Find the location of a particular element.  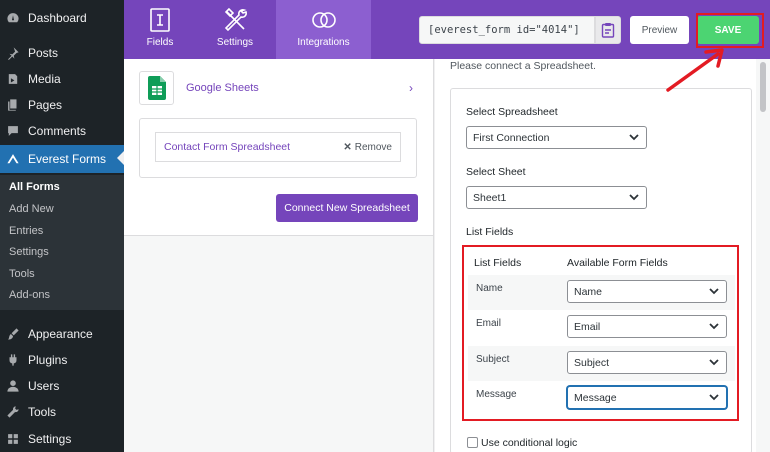

tools-icon is located at coordinates (235, 19).